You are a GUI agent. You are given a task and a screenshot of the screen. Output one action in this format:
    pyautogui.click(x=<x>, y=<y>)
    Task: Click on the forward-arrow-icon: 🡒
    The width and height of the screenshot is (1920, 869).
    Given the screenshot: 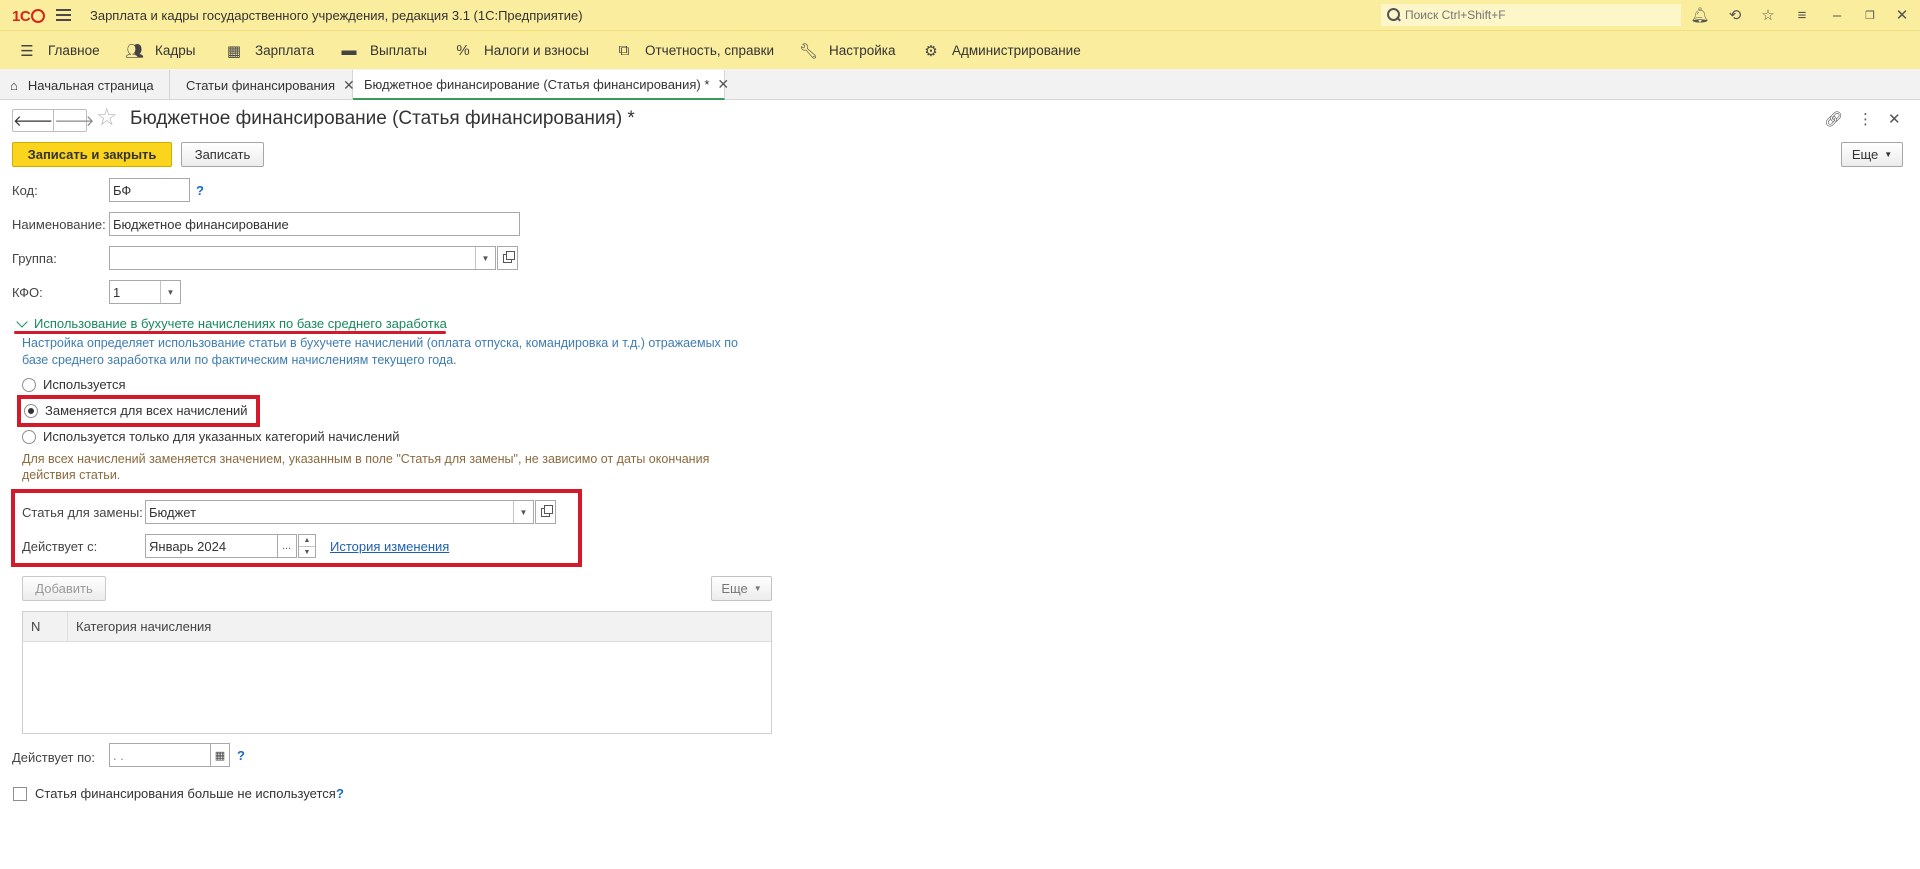 What is the action you would take?
    pyautogui.click(x=73, y=120)
    